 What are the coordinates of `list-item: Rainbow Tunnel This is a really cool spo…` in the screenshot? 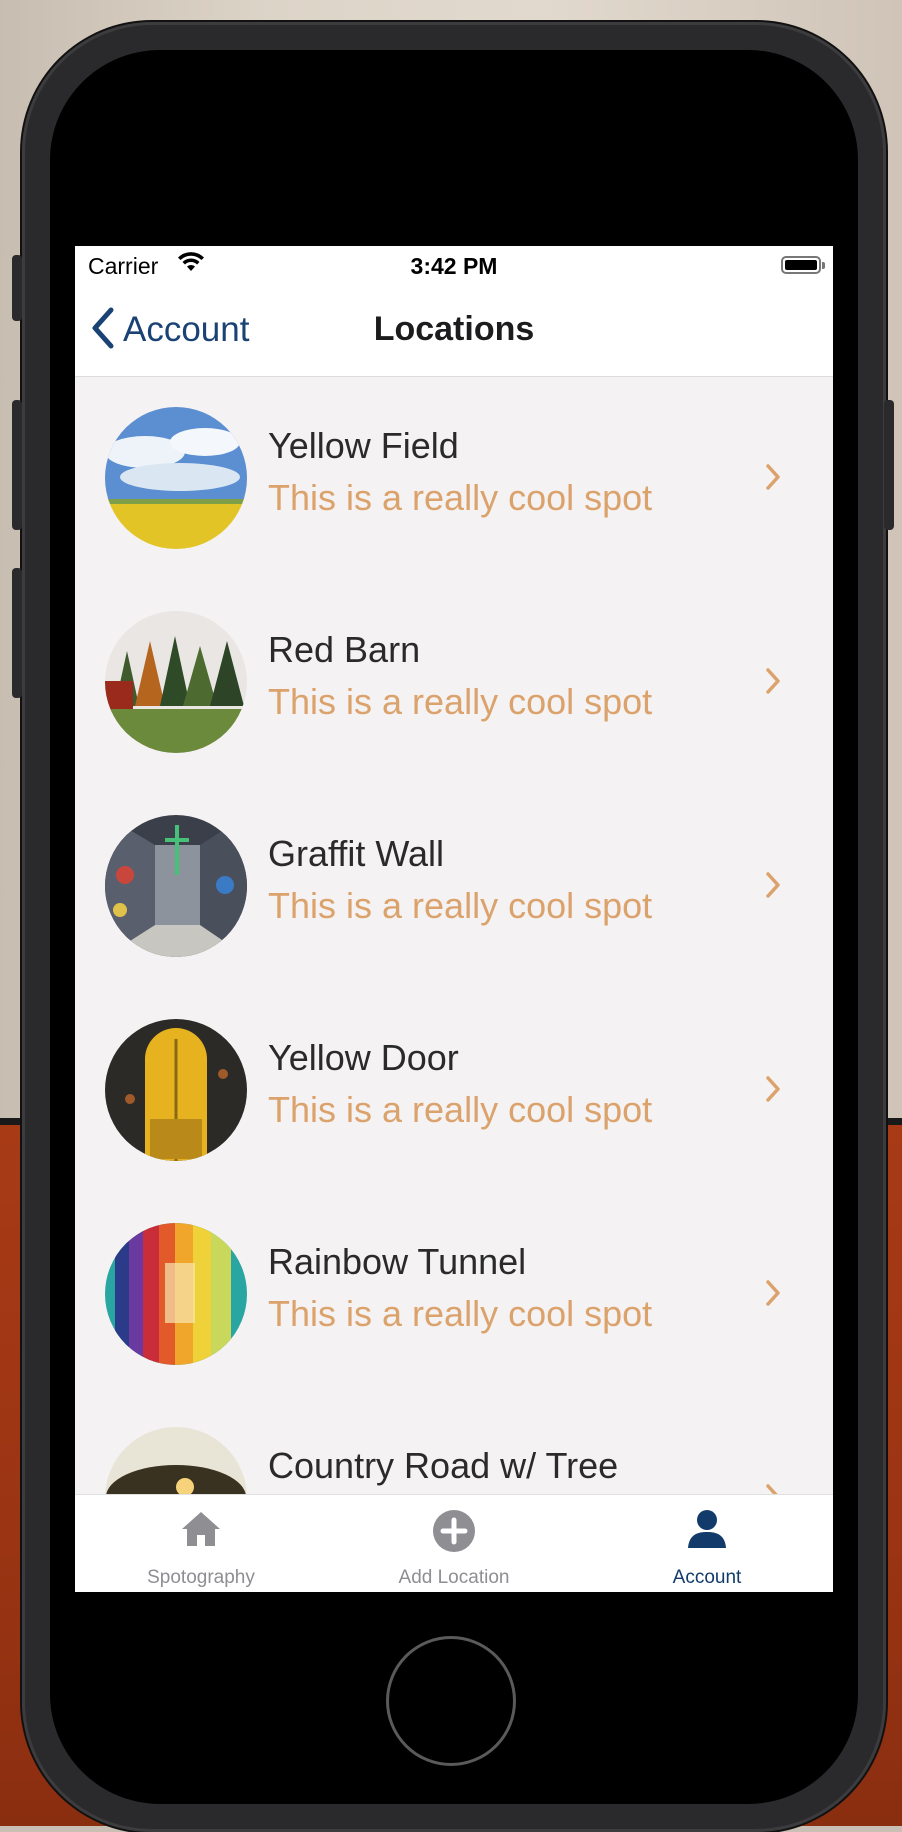 It's located at (454, 1295).